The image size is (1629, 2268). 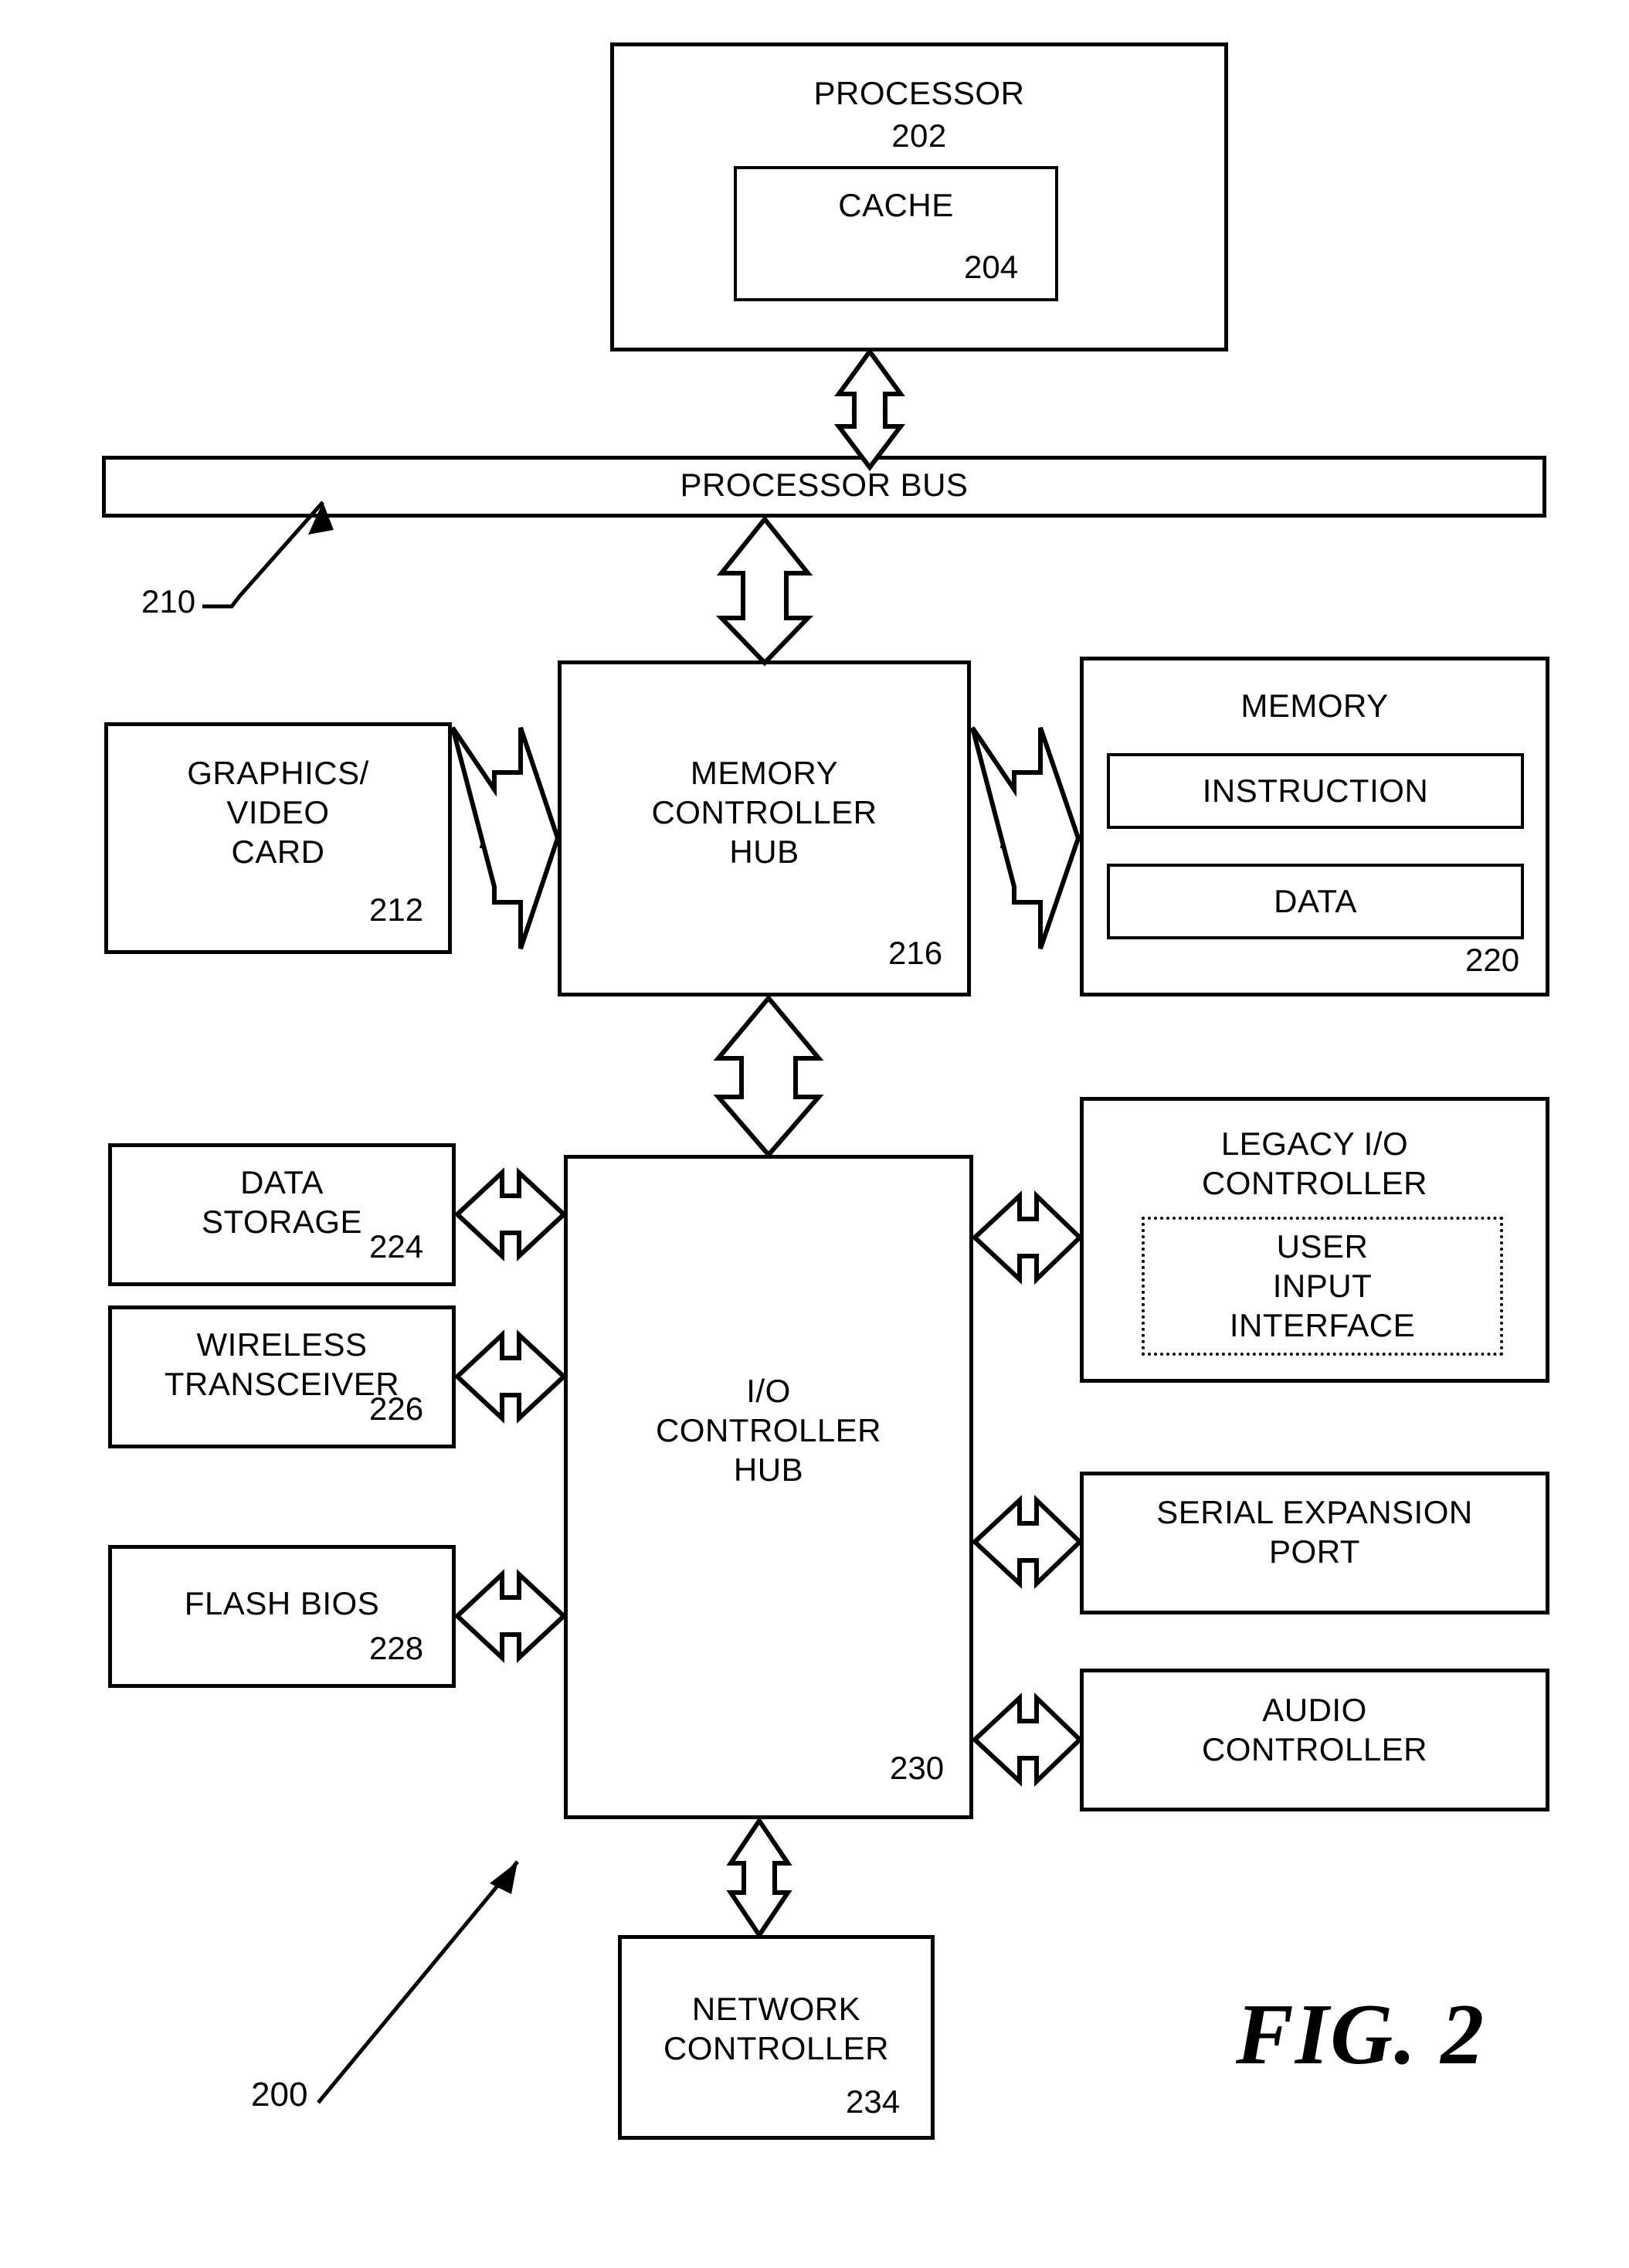 What do you see at coordinates (510, 1214) in the screenshot?
I see `arrow-storage-to-ich` at bounding box center [510, 1214].